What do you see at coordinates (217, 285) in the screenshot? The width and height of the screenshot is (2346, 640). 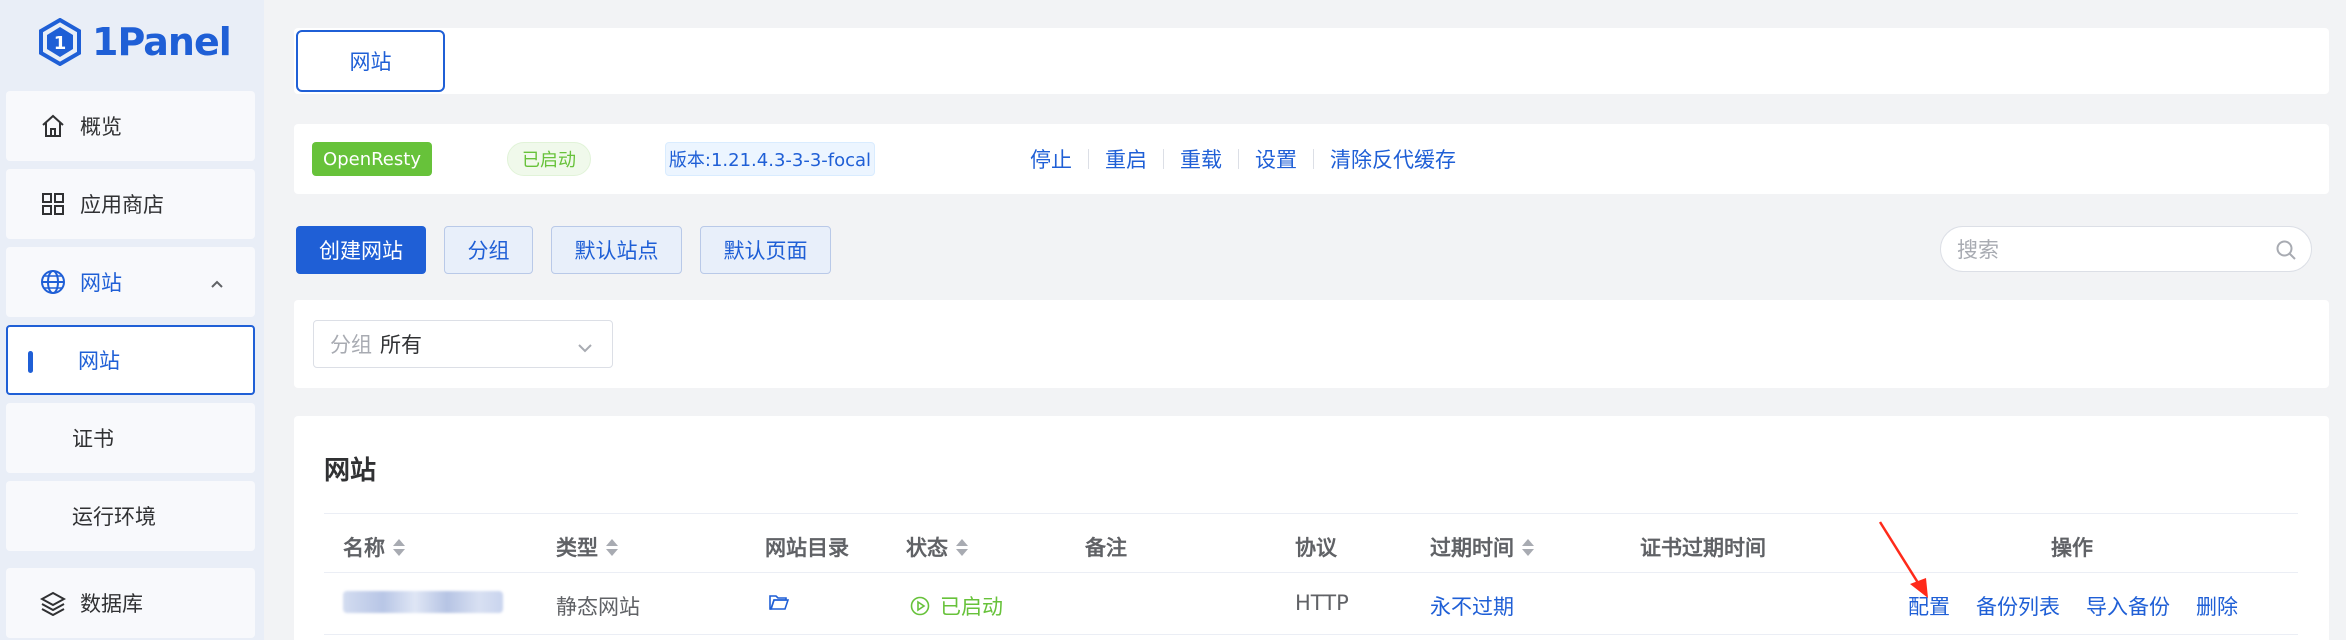 I see `chevron-up-icon` at bounding box center [217, 285].